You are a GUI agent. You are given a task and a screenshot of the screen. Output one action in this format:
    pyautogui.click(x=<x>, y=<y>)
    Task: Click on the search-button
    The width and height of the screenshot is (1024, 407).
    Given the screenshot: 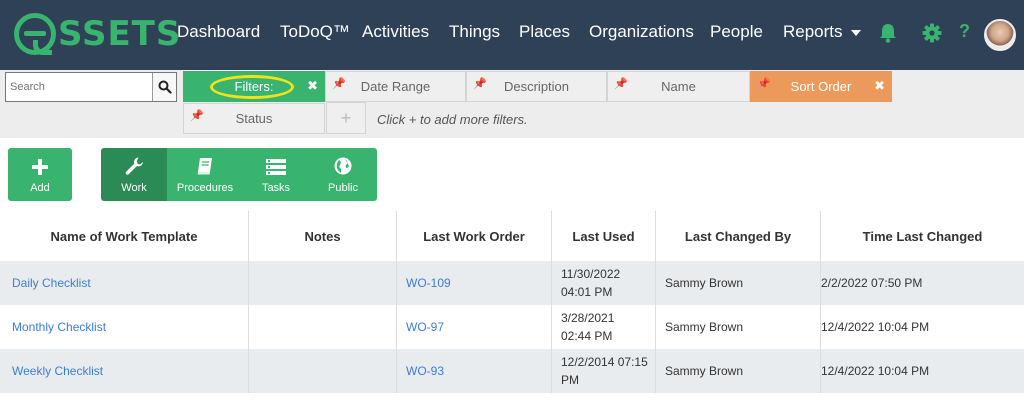 What is the action you would take?
    pyautogui.click(x=164, y=87)
    